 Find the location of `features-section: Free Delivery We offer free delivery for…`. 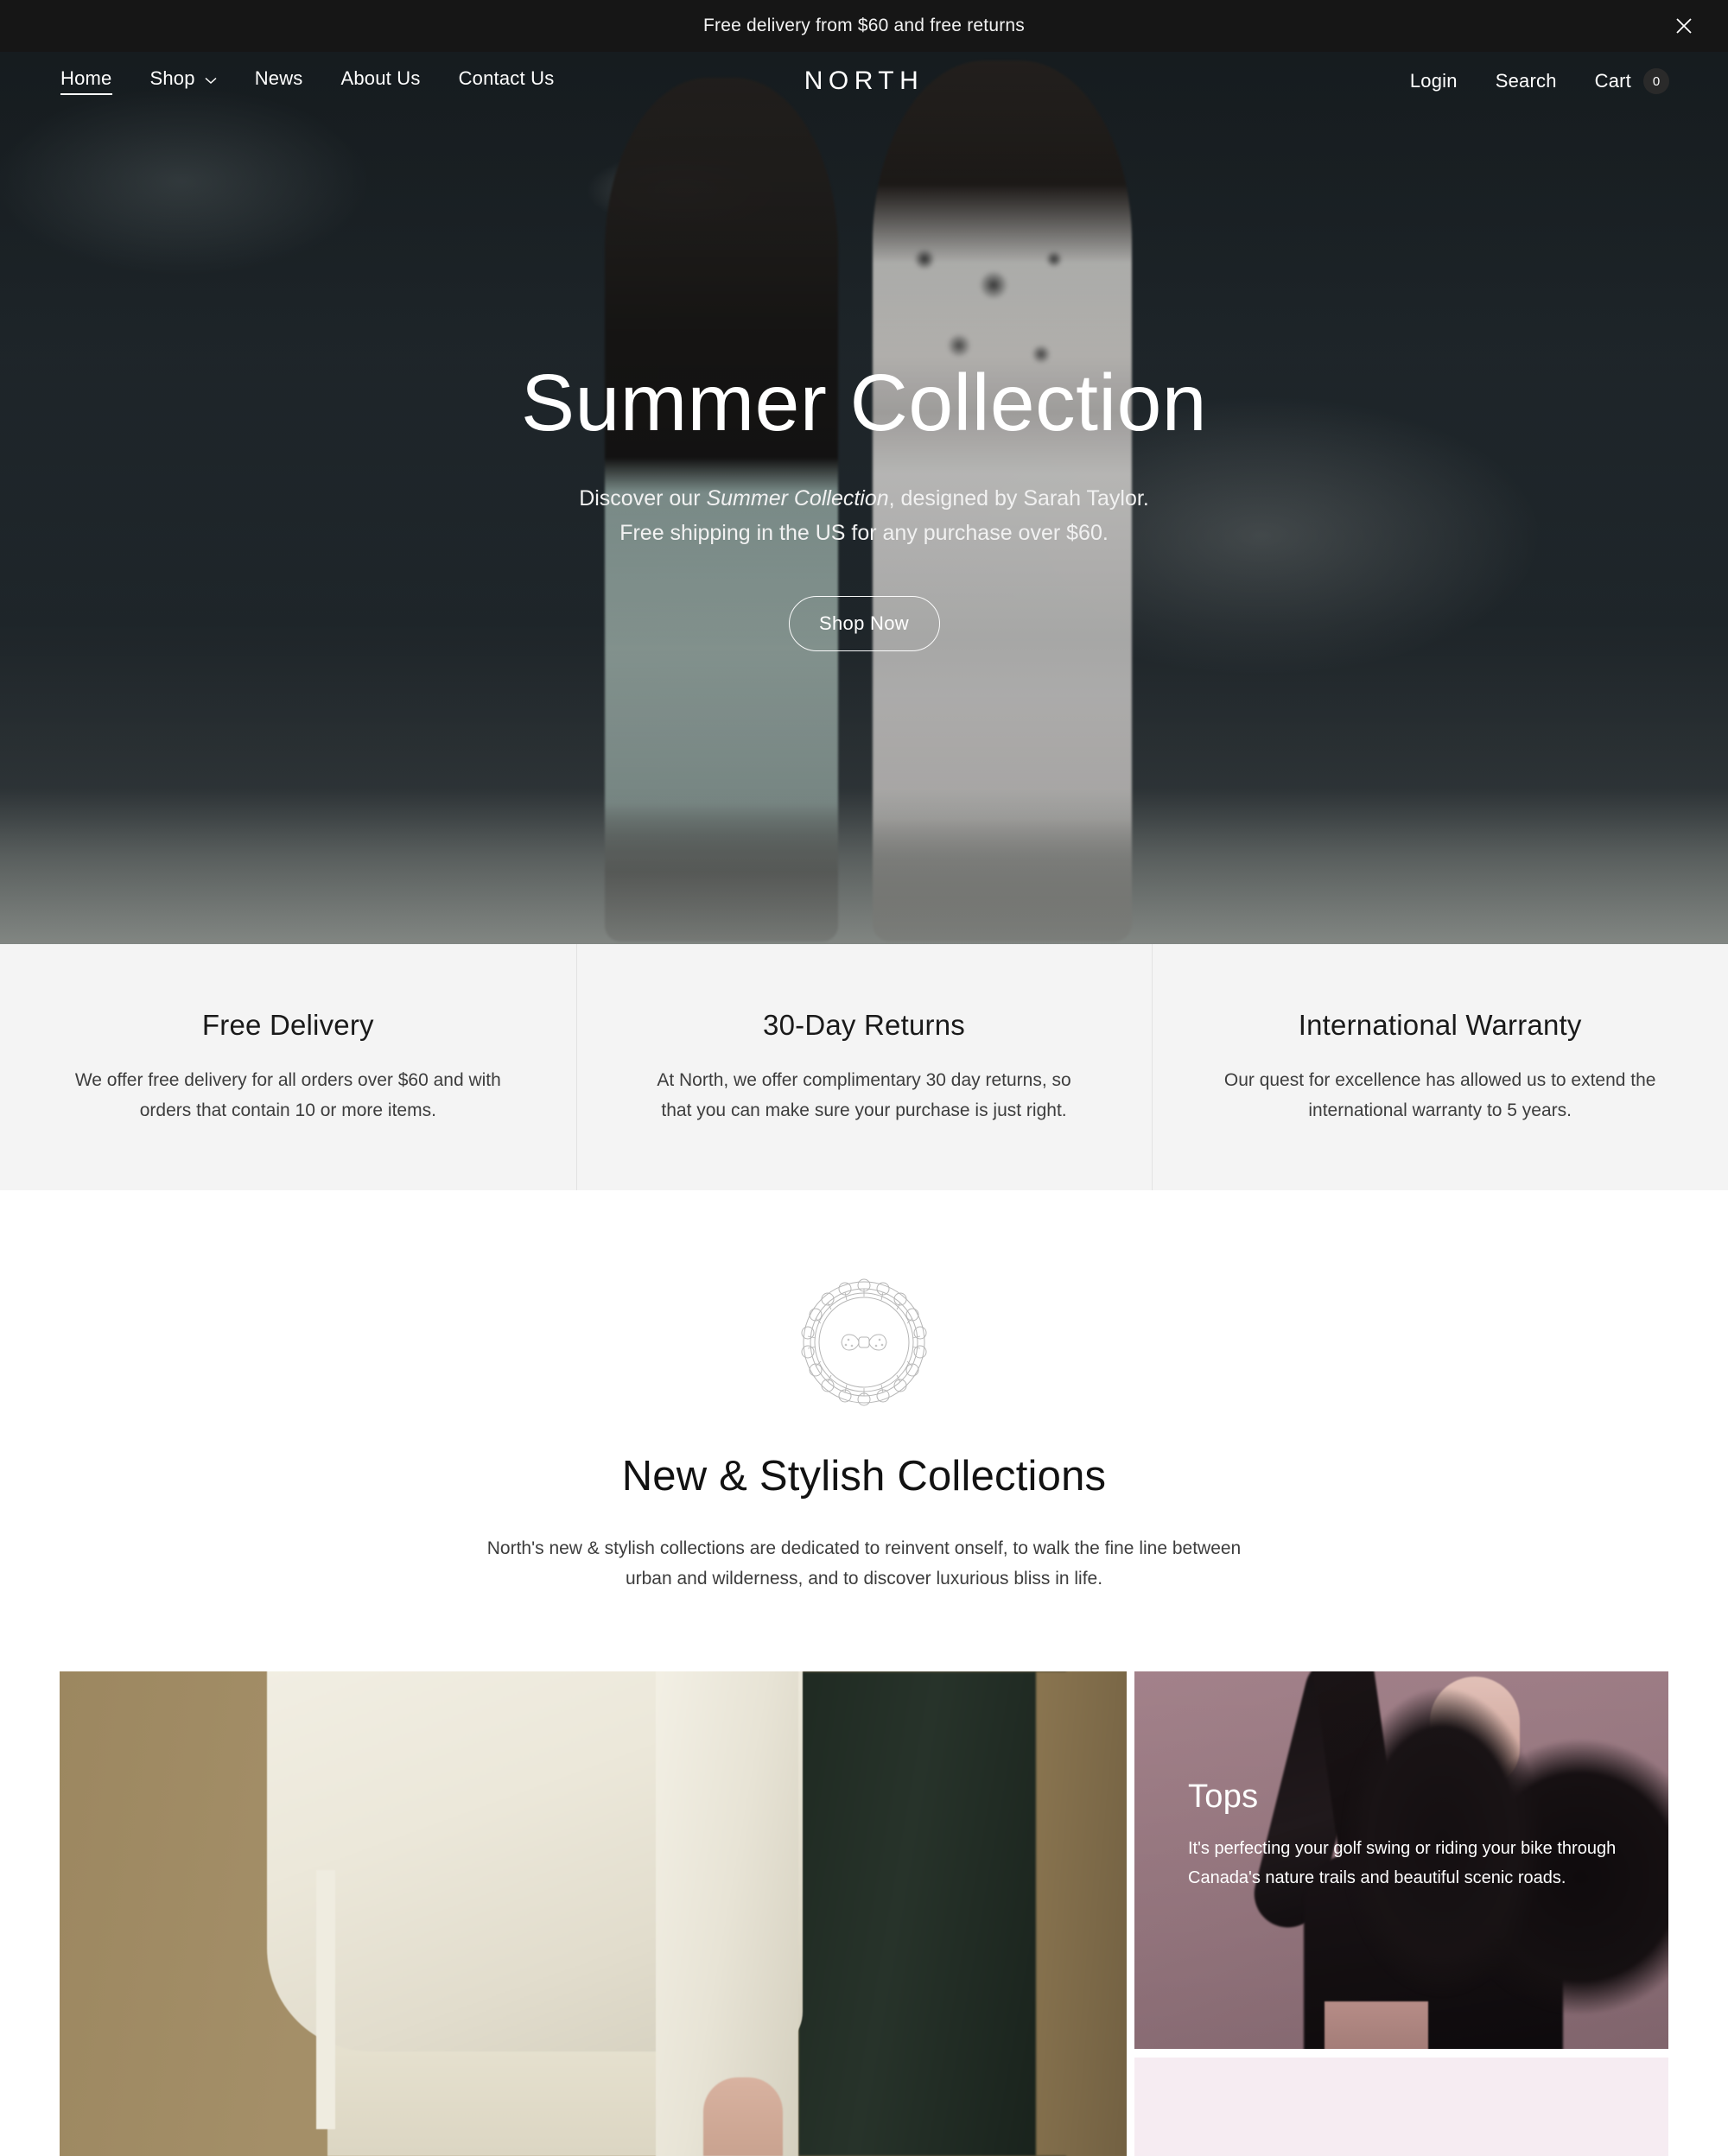

features-section: Free Delivery We offer free delivery for… is located at coordinates (864, 1067).